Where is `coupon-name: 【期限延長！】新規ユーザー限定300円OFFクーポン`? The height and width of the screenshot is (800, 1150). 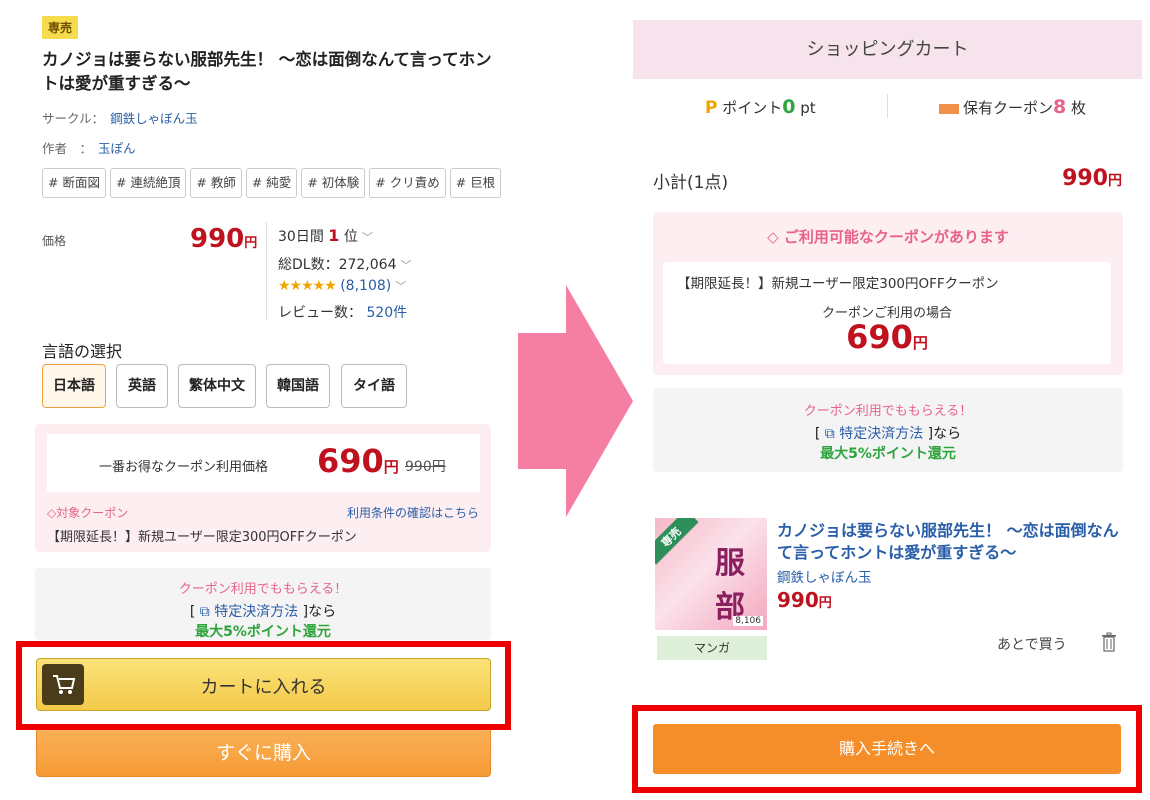
coupon-name: 【期限延長！】新規ユーザー限定300円OFFクーポン is located at coordinates (202, 537).